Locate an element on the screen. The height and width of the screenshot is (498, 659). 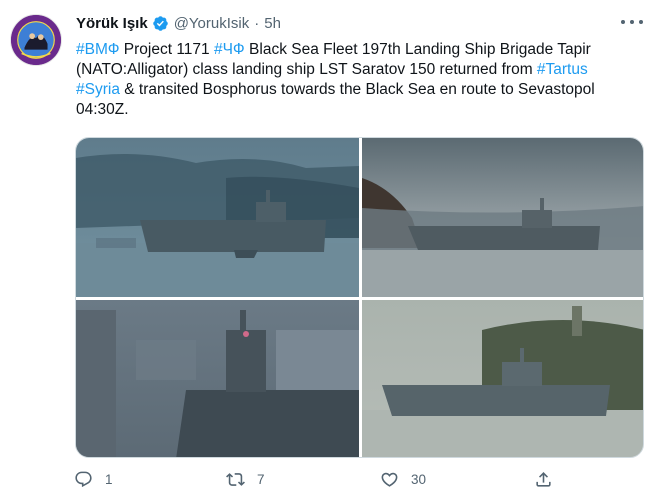
tweet-text-segment: Project 1171 is located at coordinates (166, 49).